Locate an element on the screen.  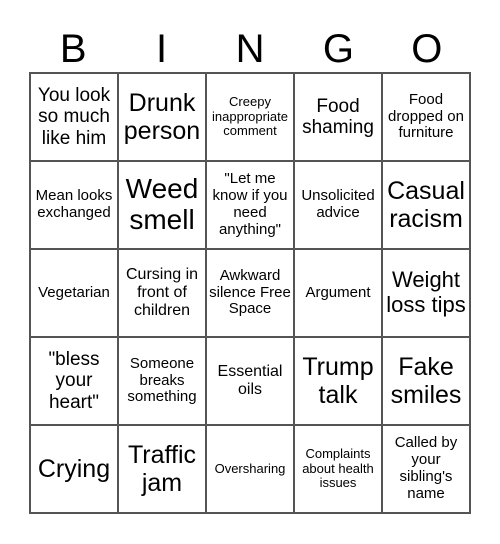
bingo-cell: Complaints about health issues is located at coordinates (338, 469).